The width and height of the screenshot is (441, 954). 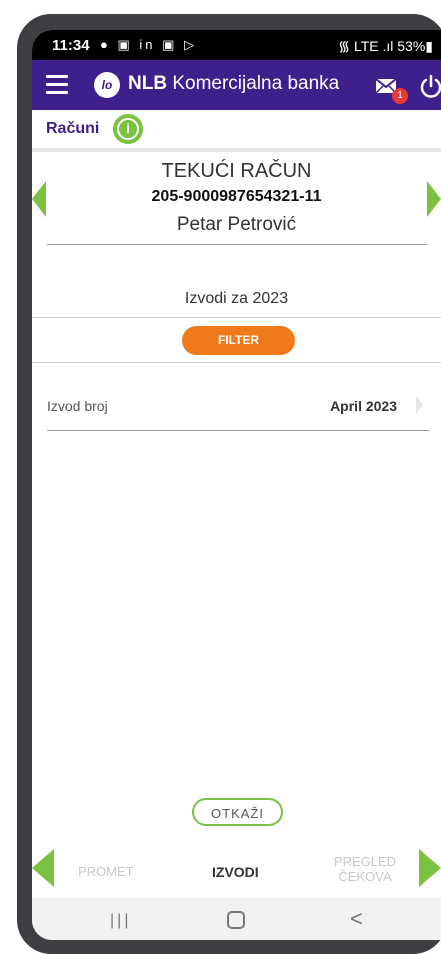 I want to click on brand-title: NLB Komercijalna banka, so click(x=233, y=84).